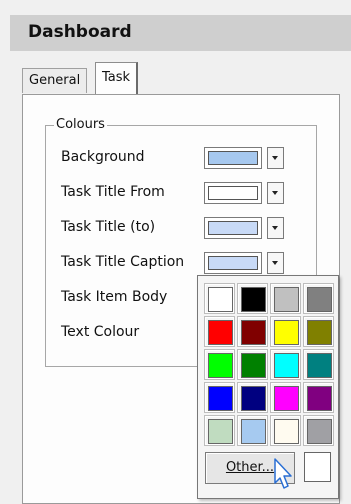 This screenshot has width=351, height=504. Describe the element at coordinates (180, 33) in the screenshot. I see `window-header: Dashboard` at that location.